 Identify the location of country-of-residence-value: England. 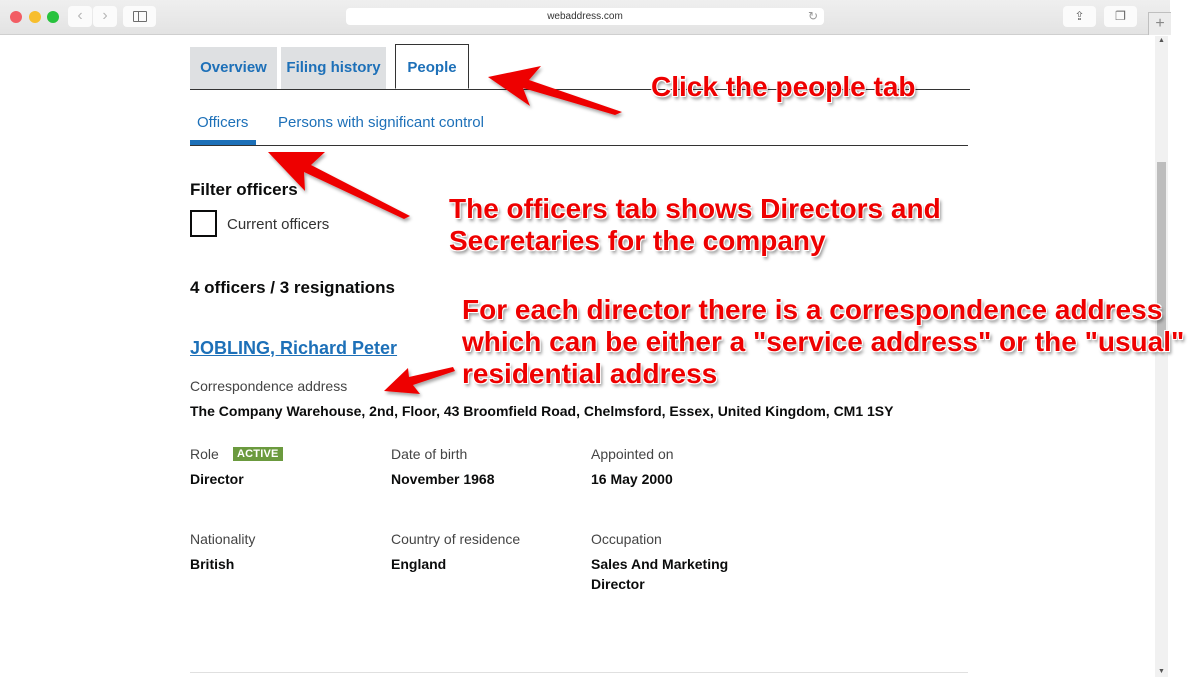
(419, 564).